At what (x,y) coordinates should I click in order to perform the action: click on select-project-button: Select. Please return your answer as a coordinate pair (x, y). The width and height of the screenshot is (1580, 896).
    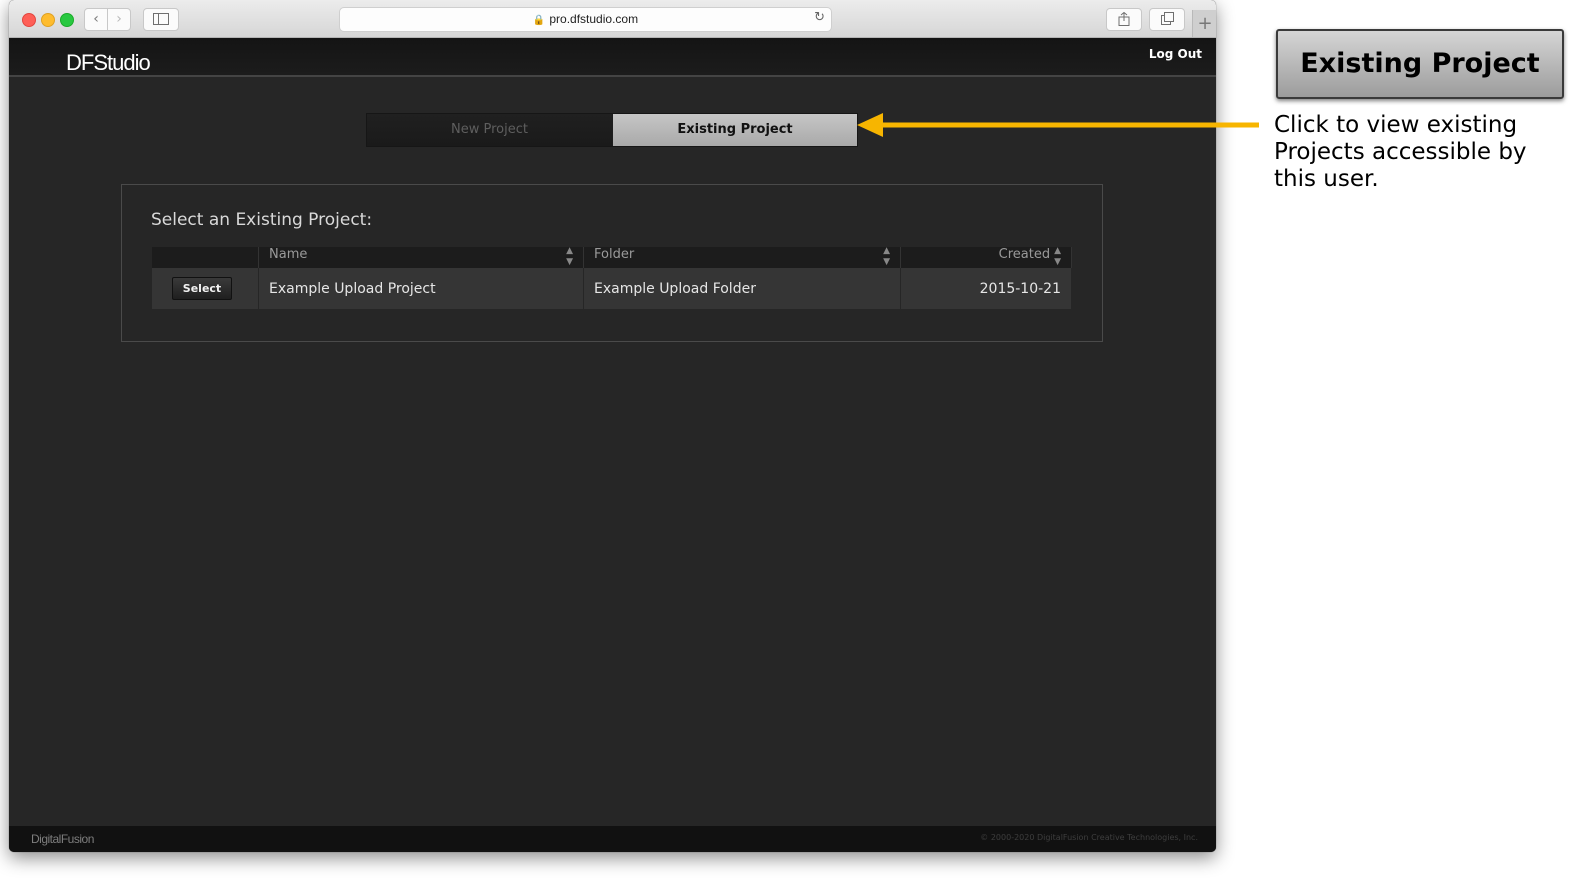
    Looking at the image, I should click on (202, 288).